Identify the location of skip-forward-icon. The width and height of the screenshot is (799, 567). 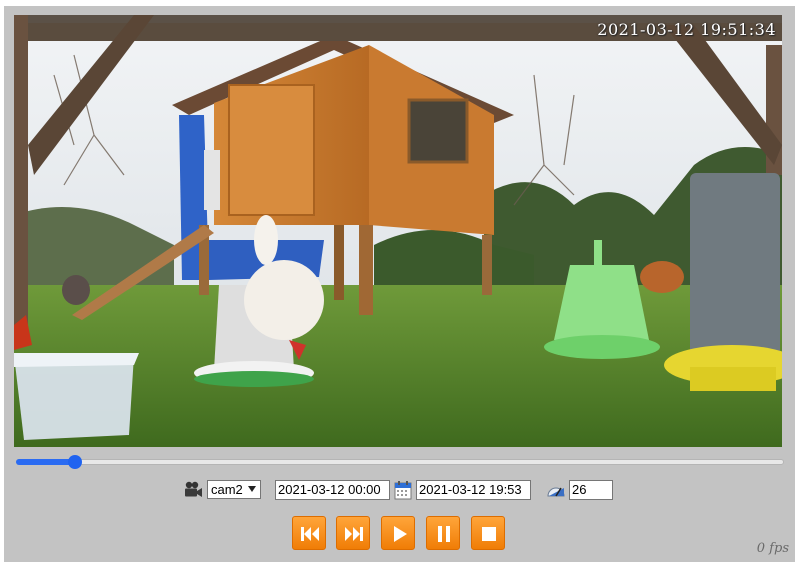
(354, 534).